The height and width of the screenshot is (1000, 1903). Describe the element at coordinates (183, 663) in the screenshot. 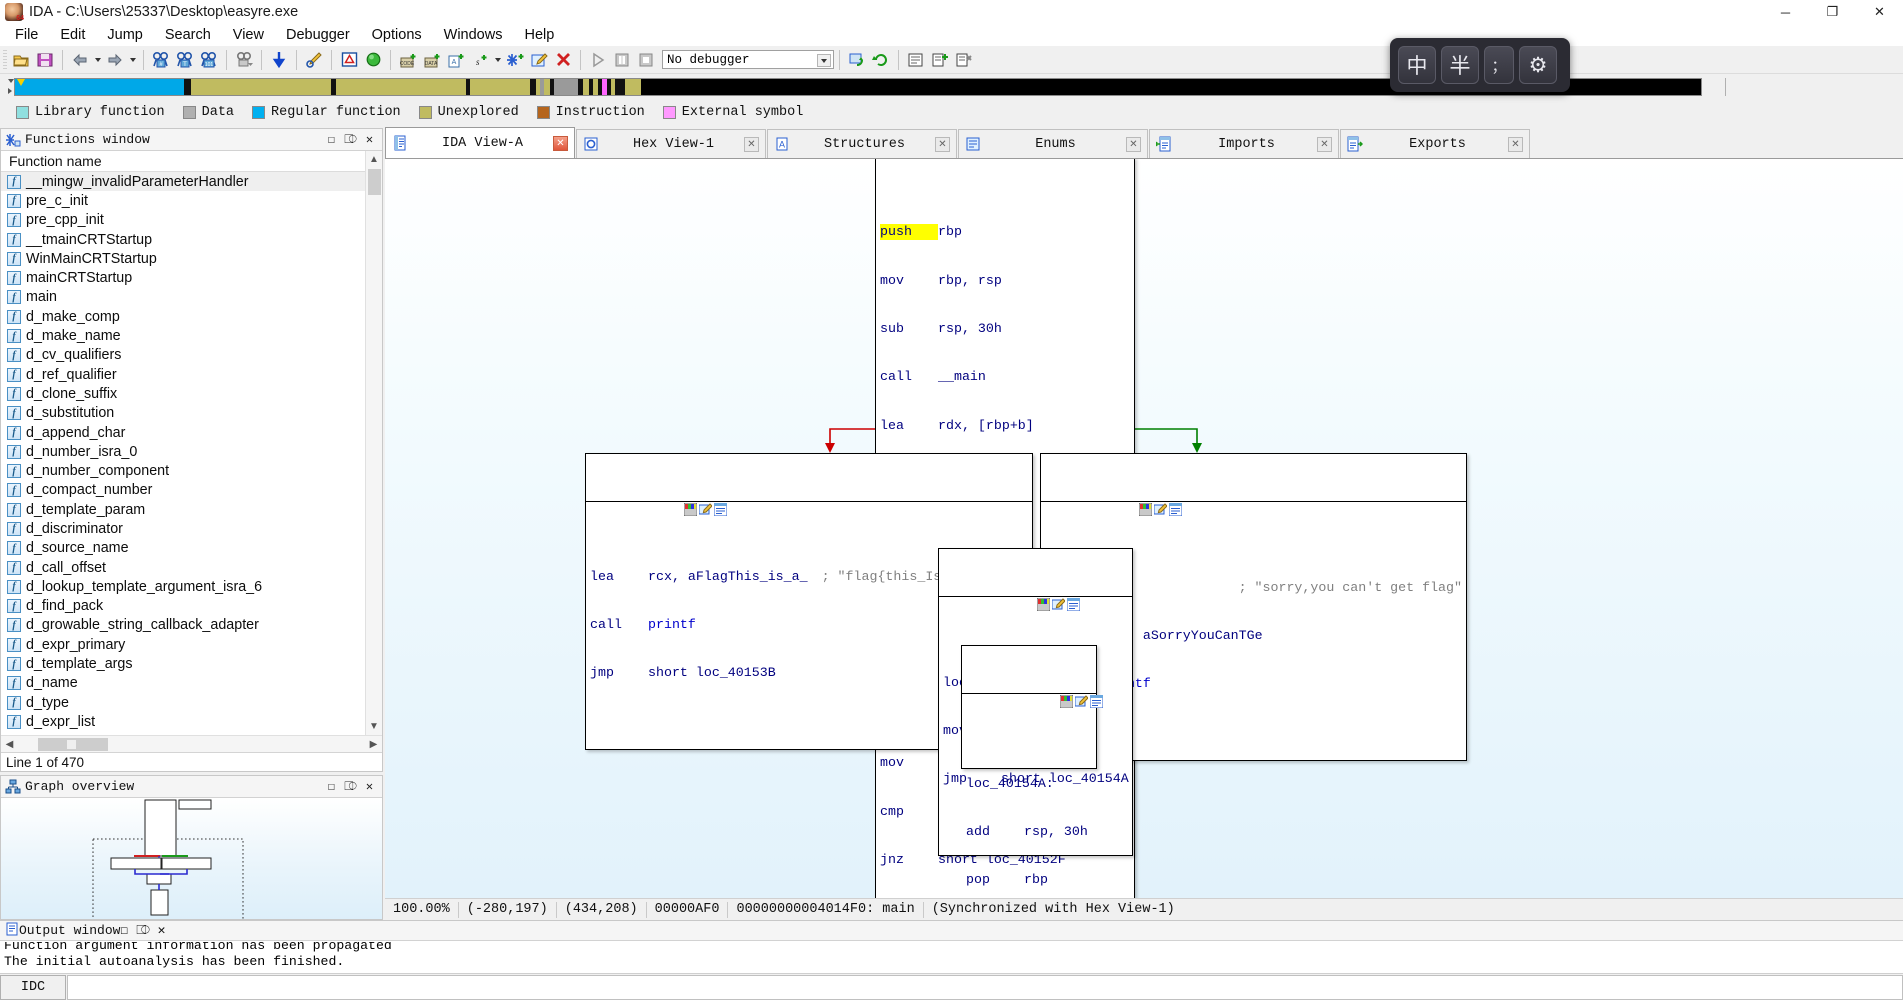

I see `list-item: f d_template_args` at that location.